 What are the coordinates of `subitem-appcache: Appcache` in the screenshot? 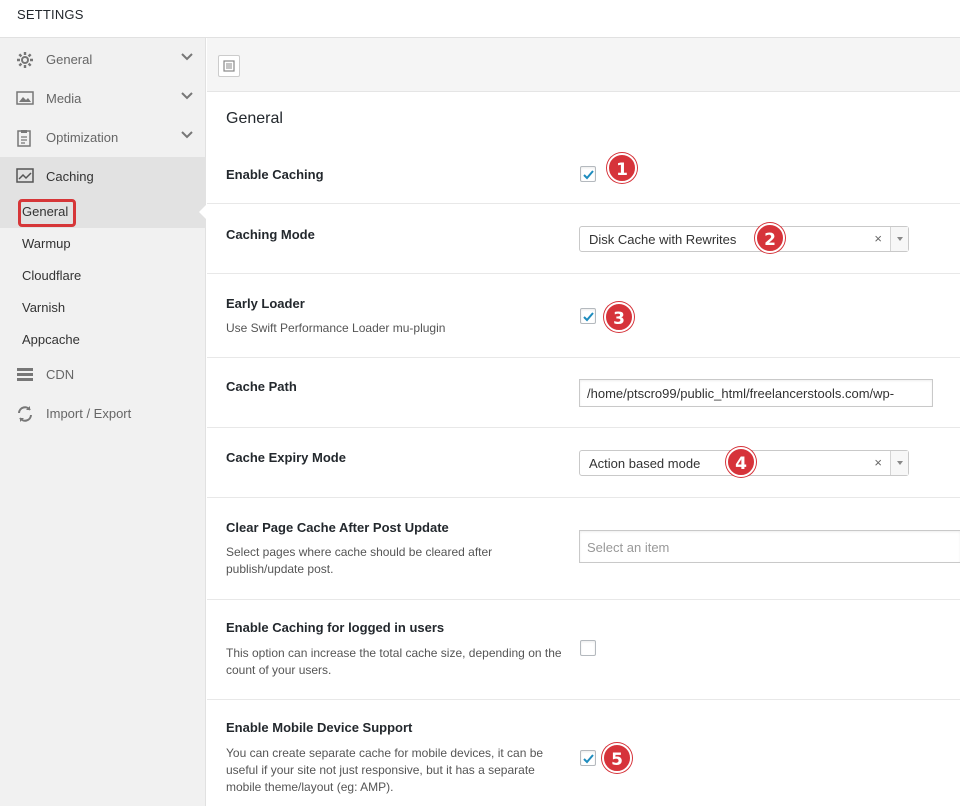 It's located at (103, 340).